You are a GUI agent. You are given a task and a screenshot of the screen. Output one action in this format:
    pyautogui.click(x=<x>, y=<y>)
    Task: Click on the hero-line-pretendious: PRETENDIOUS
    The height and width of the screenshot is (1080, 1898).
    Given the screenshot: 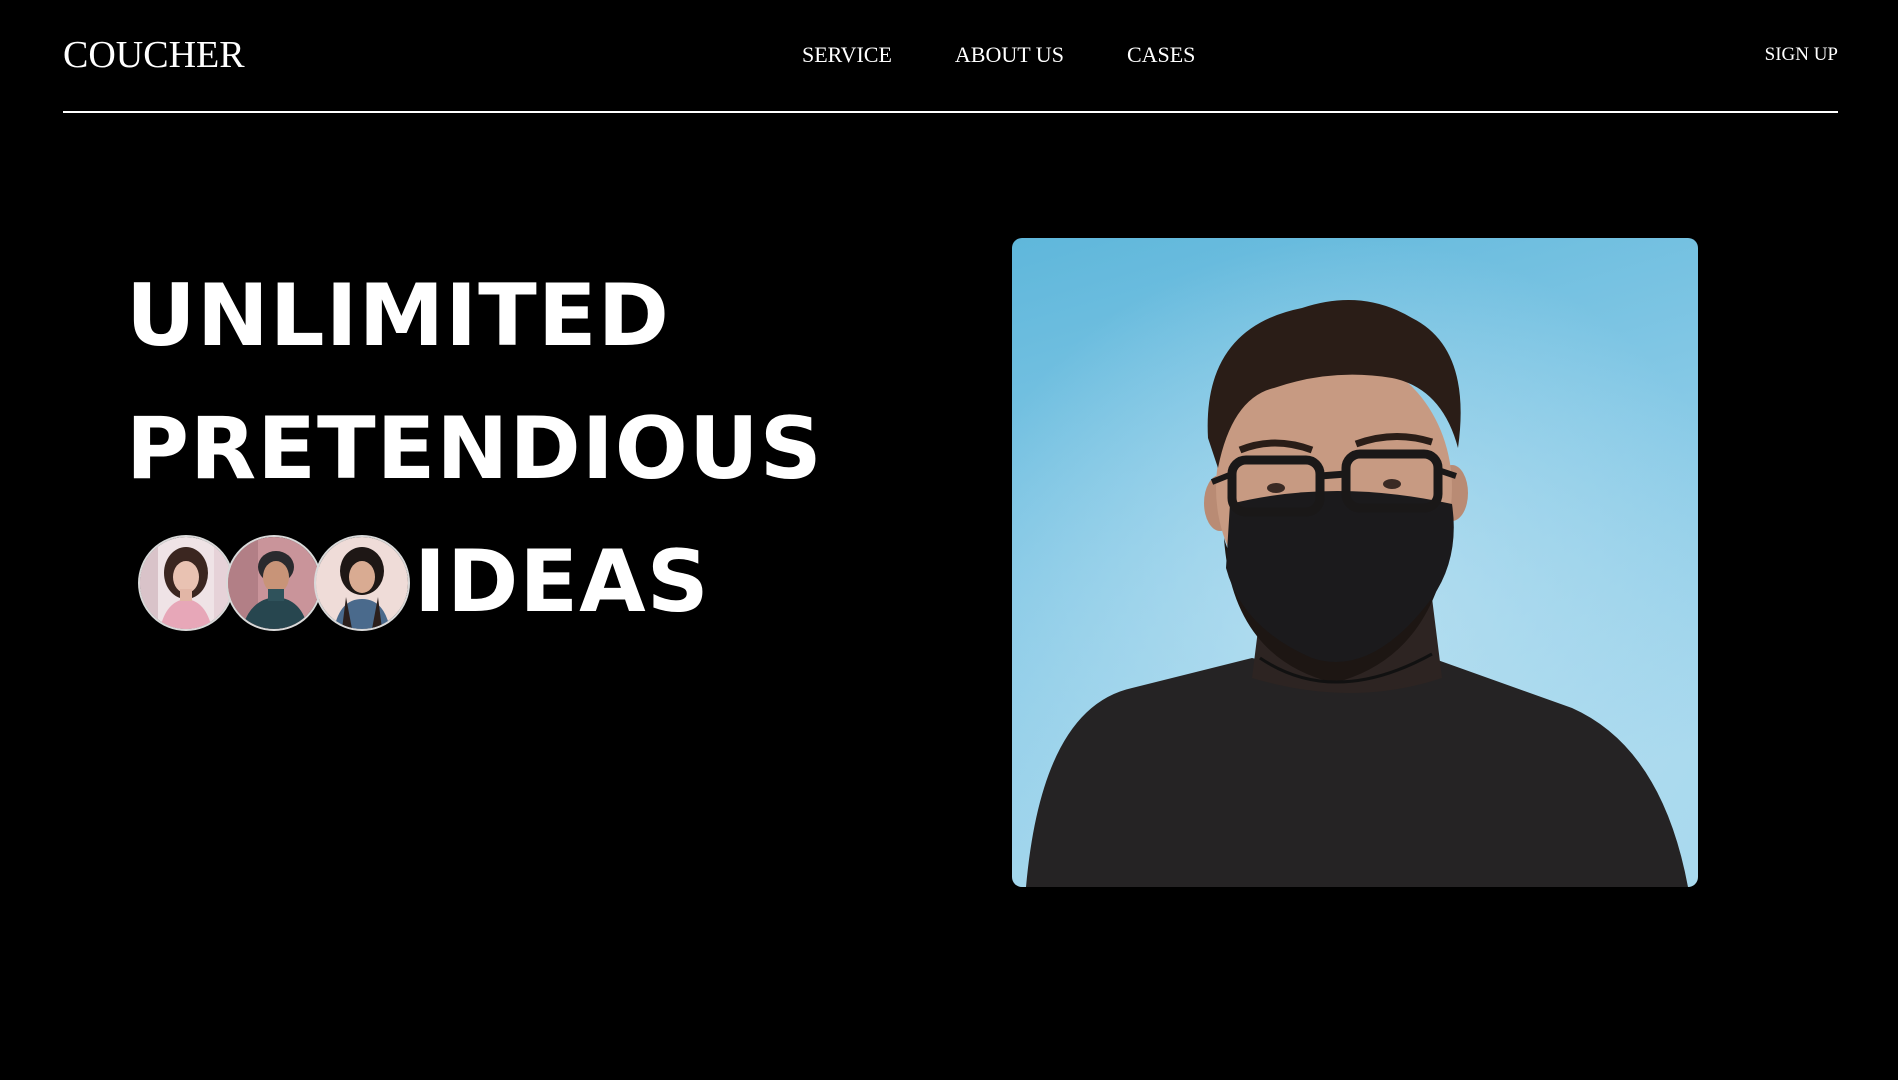 What is the action you would take?
    pyautogui.click(x=474, y=449)
    